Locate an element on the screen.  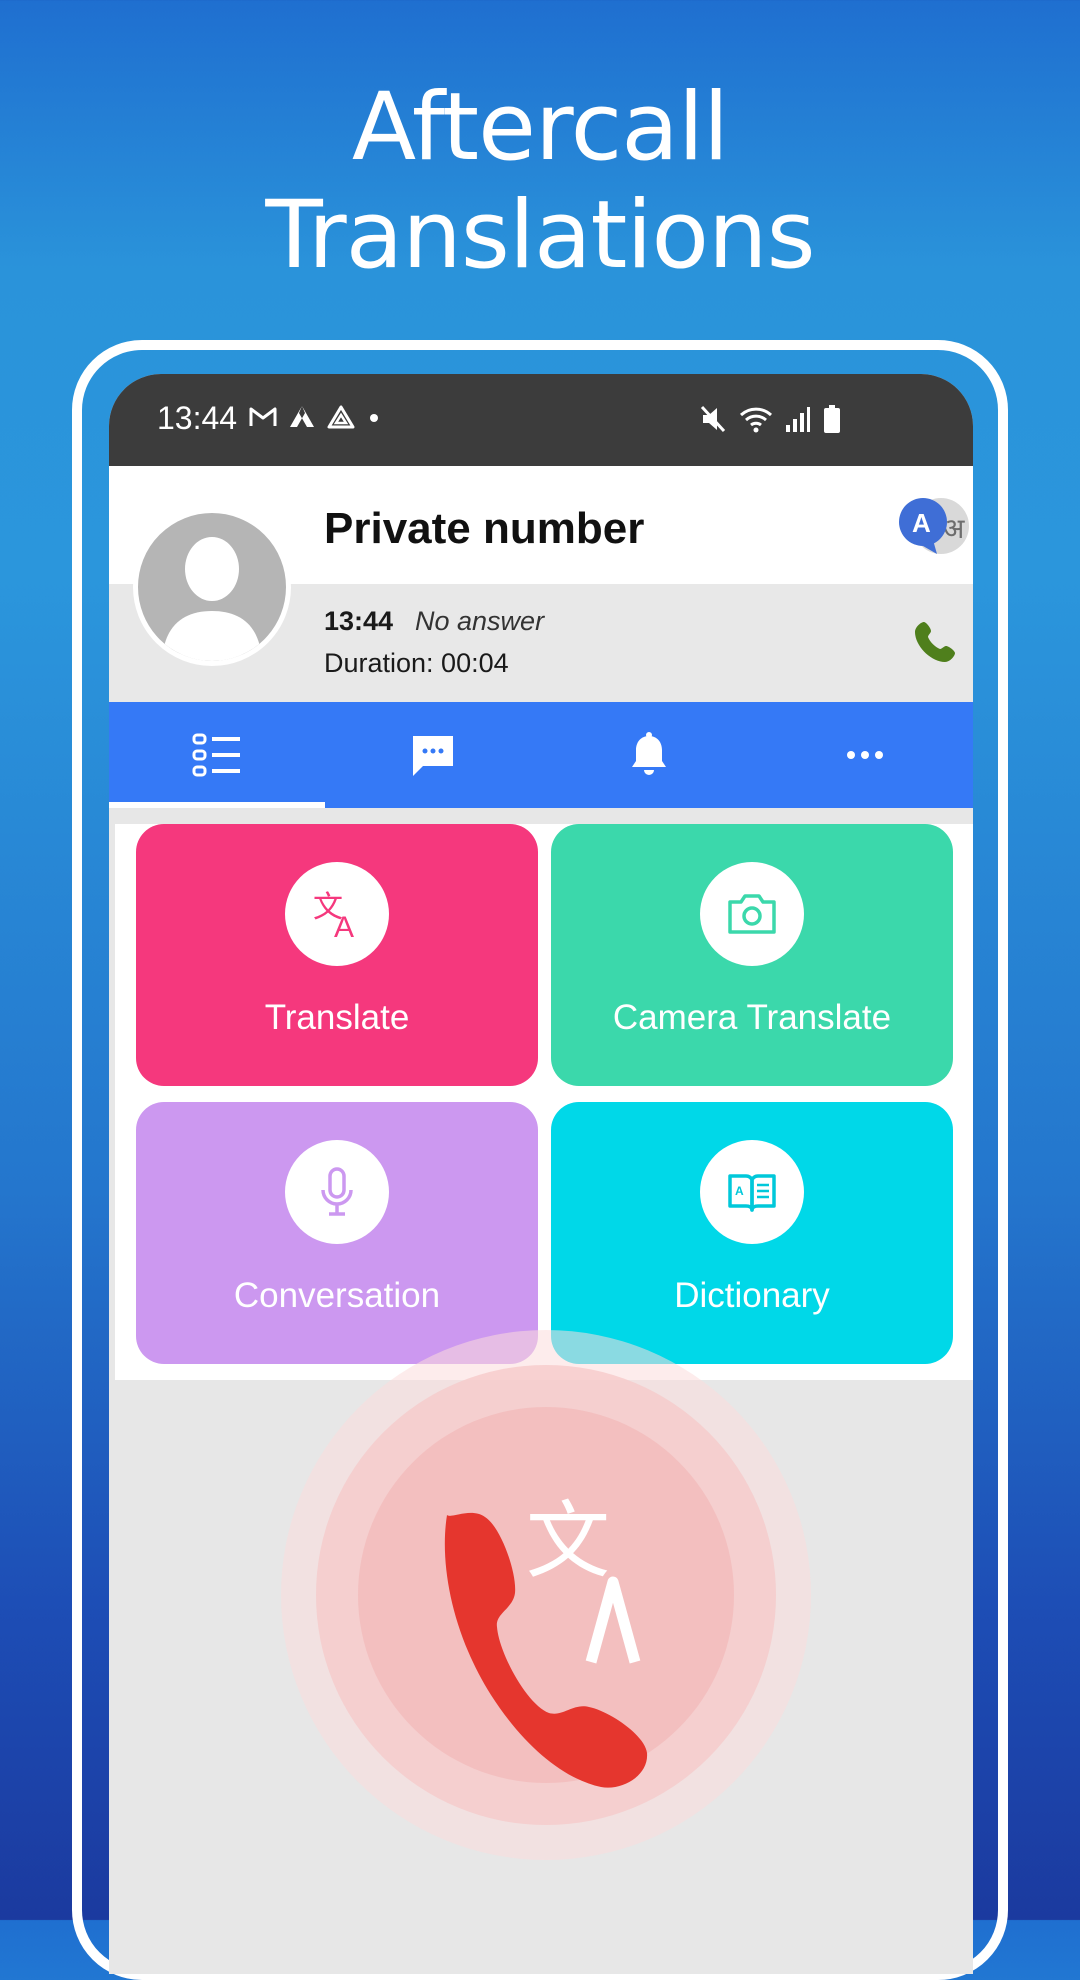
status-bar: 13:44 is located at coordinates (541, 420).